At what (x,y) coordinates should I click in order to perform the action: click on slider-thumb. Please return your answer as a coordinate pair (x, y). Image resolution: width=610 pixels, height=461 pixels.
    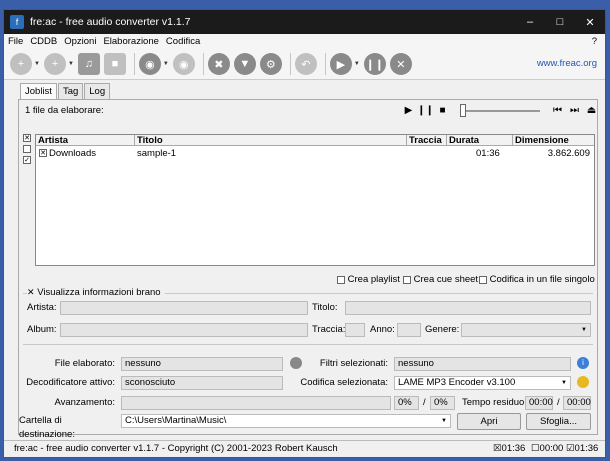
    Looking at the image, I should click on (463, 110).